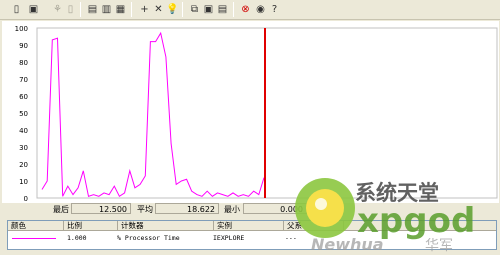 This screenshot has height=255, width=500. What do you see at coordinates (222, 9) in the screenshot?
I see `properties-icon: ▤` at bounding box center [222, 9].